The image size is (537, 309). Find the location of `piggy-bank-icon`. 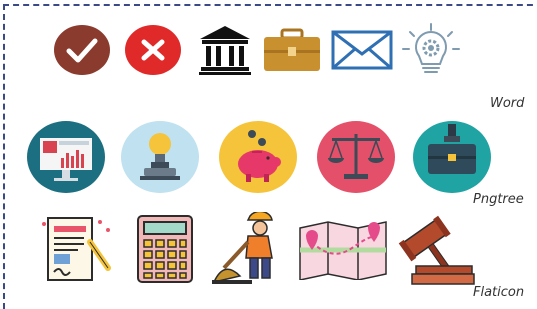

piggy-bank-icon is located at coordinates (258, 157).